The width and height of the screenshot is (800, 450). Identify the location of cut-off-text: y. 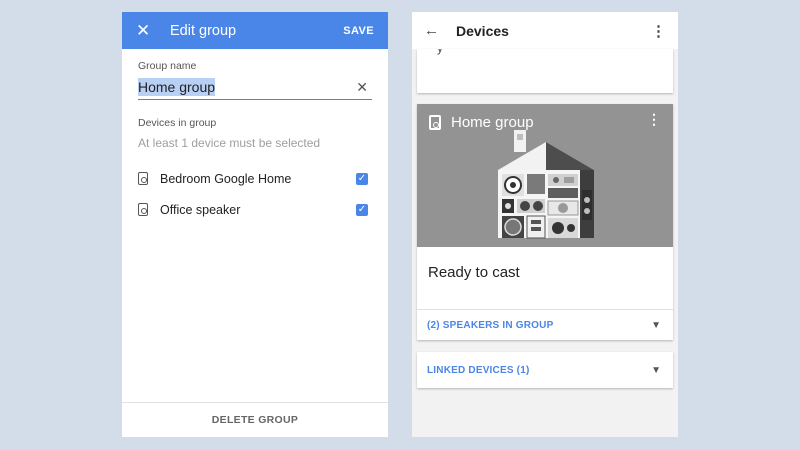
(440, 52).